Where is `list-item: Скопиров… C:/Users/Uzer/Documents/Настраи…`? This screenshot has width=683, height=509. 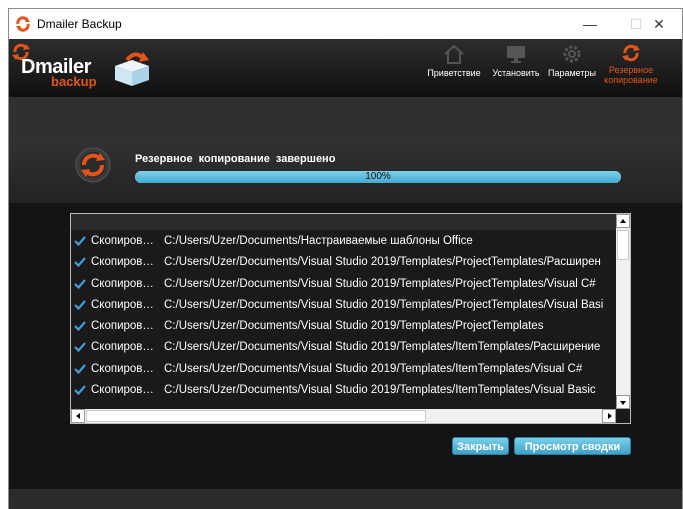
list-item: Скопиров… C:/Users/Uzer/Documents/Настраи… is located at coordinates (343, 242).